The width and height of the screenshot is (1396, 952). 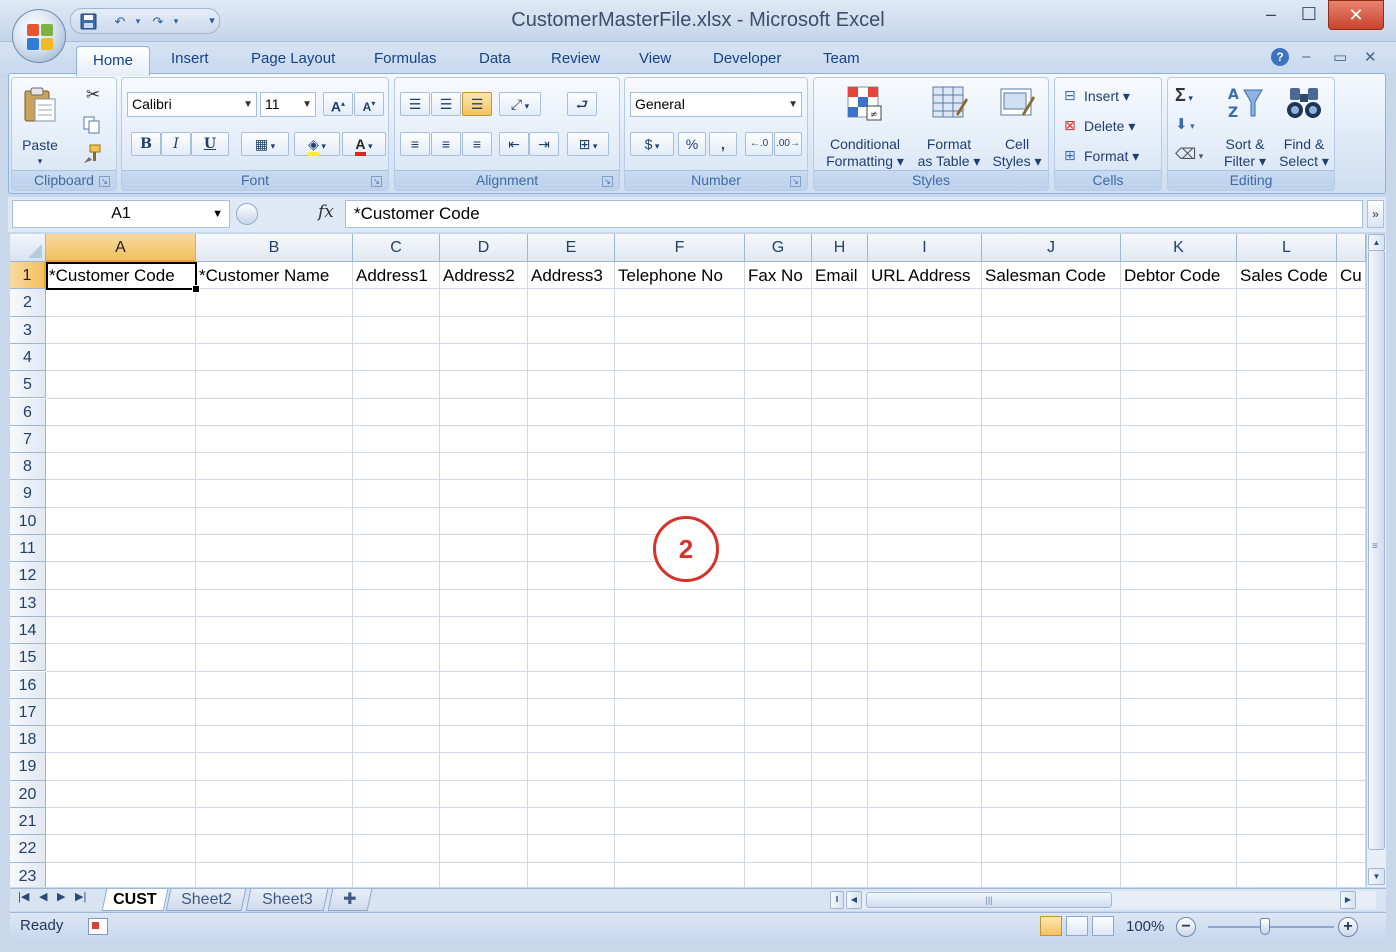 What do you see at coordinates (1194, 126) in the screenshot?
I see `fill-button: ⬇ ▾` at bounding box center [1194, 126].